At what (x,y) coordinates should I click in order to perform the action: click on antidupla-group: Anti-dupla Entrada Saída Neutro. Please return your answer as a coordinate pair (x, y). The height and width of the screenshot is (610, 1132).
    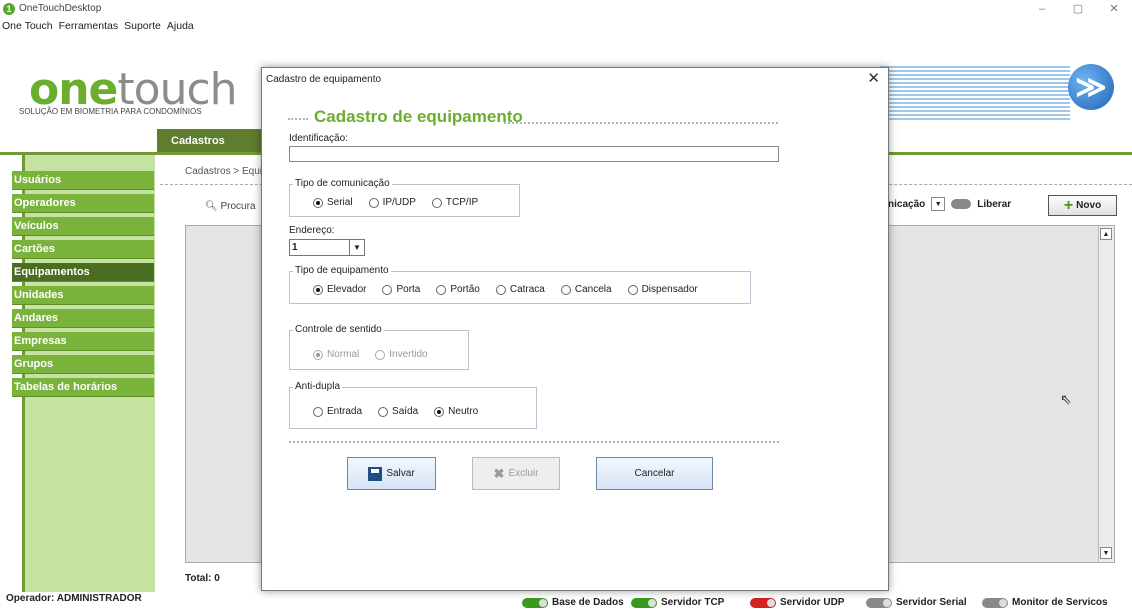
    Looking at the image, I should click on (413, 405).